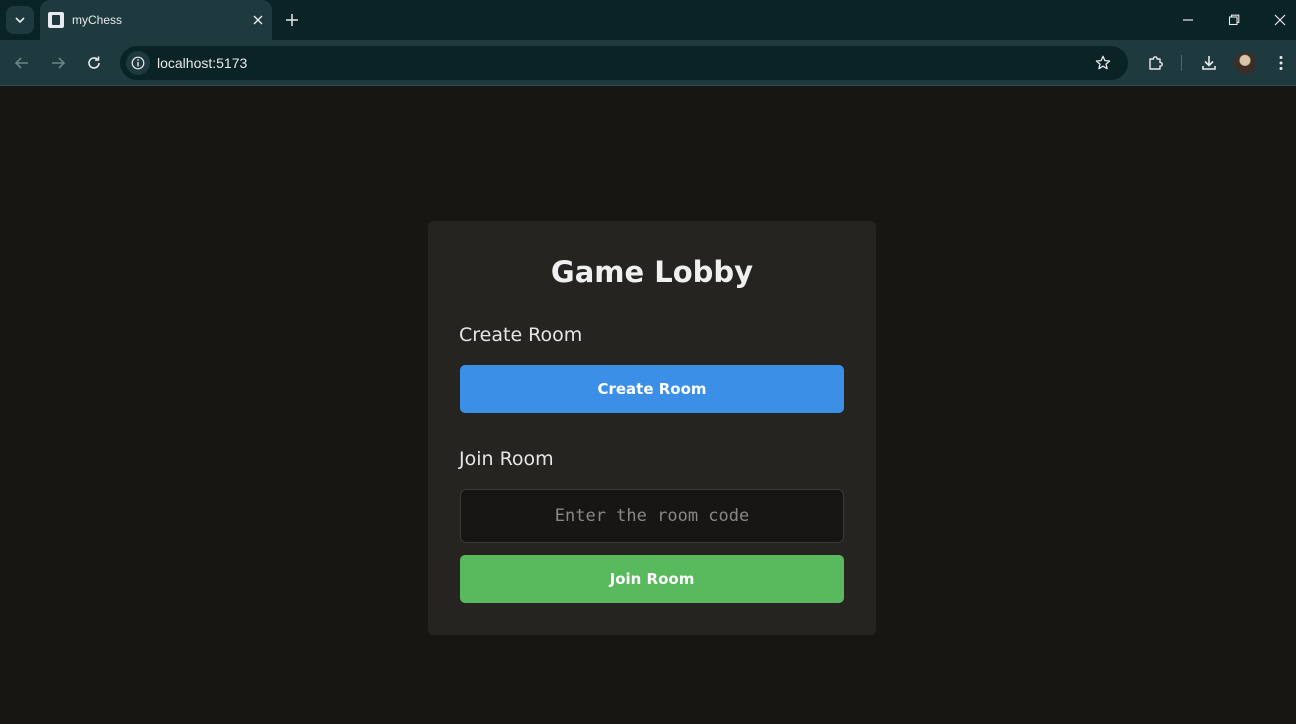 This screenshot has width=1296, height=724. I want to click on forward-button, so click(58, 63).